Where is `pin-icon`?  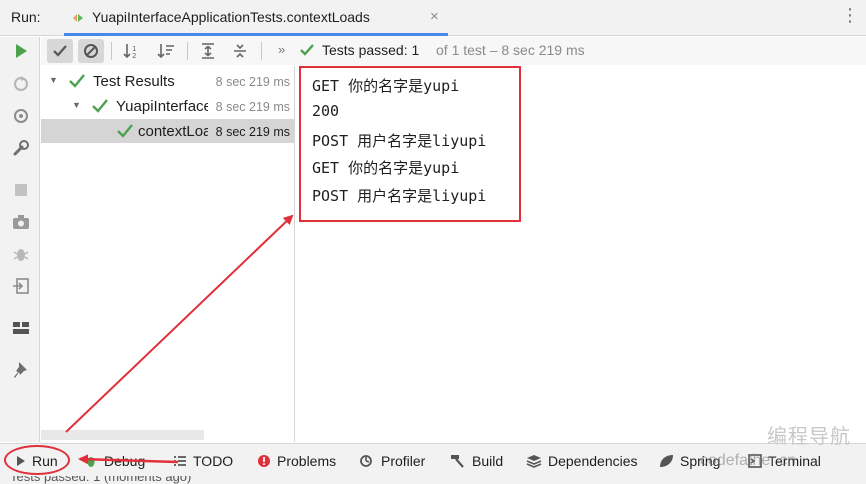
pin-icon is located at coordinates (21, 370).